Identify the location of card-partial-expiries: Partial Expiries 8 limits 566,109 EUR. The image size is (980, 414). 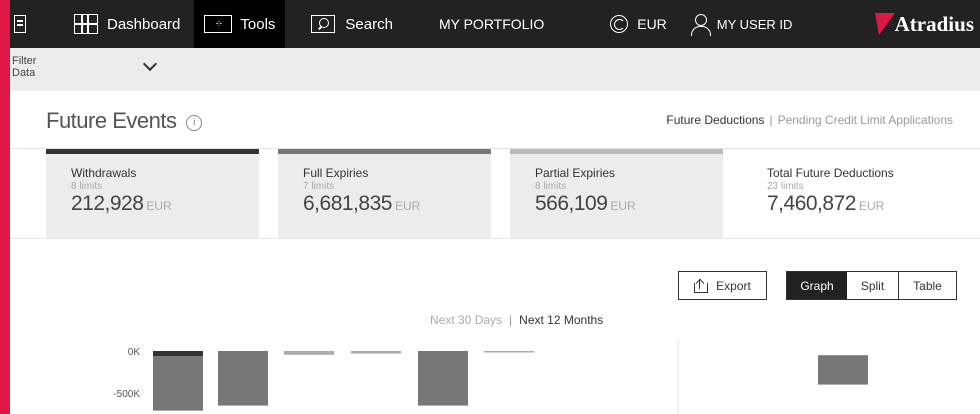
(616, 193).